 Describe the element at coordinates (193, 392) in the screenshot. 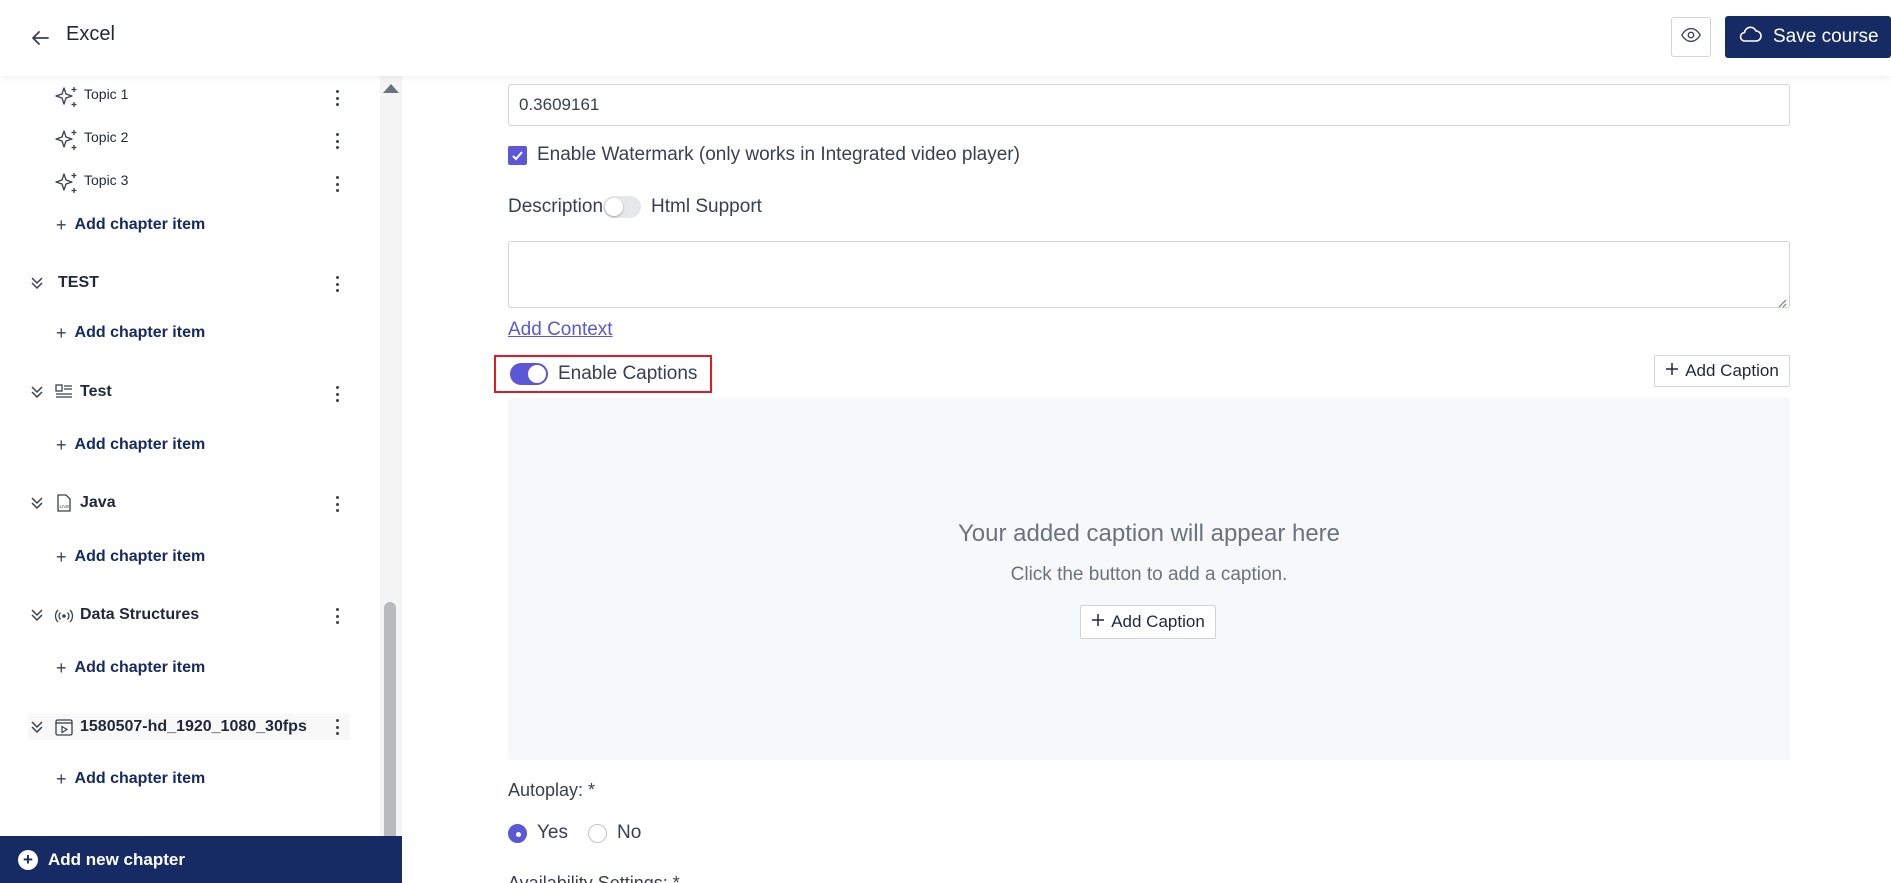

I see `chapter-header-test-quiz: Test` at that location.